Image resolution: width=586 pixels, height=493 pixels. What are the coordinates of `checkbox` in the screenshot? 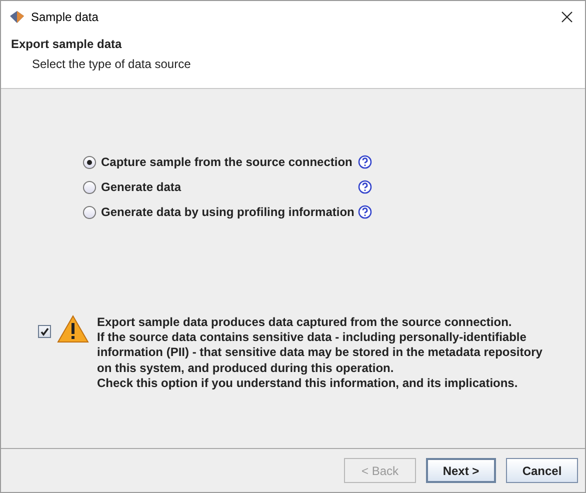 It's located at (44, 331).